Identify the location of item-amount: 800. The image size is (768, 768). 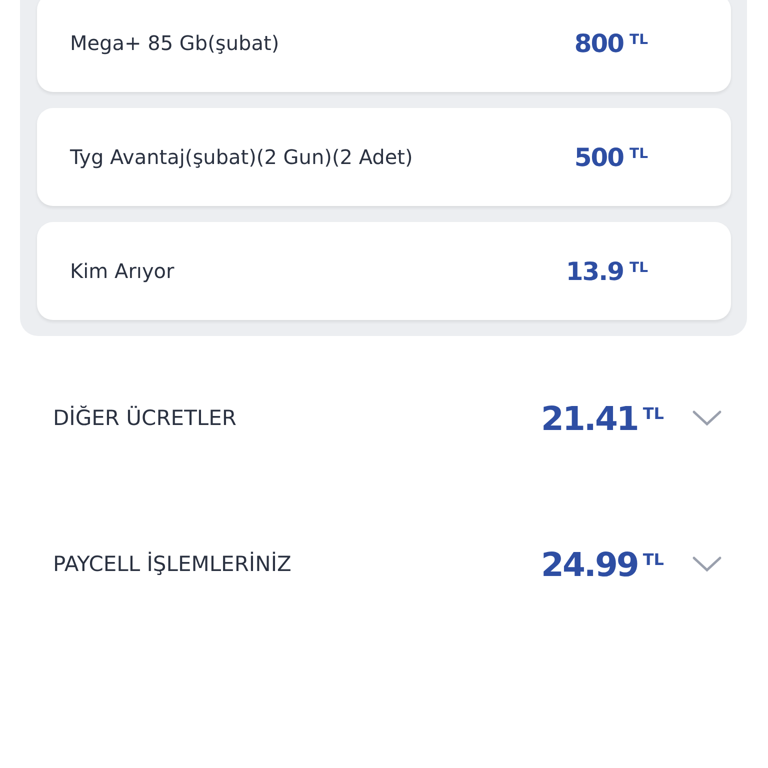
(599, 43).